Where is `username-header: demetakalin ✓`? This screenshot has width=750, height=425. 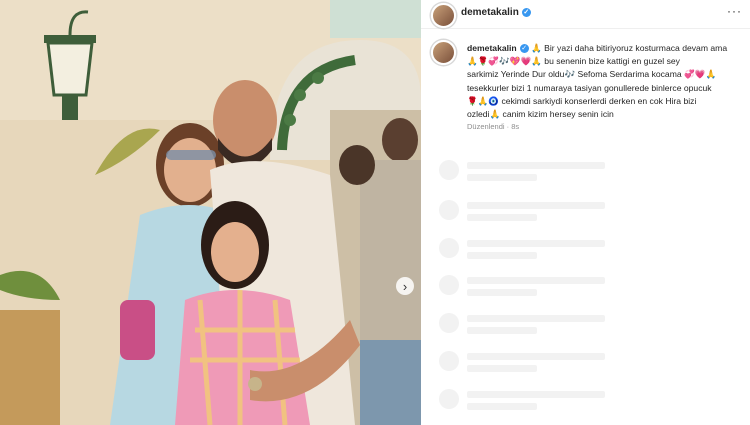 username-header: demetakalin ✓ is located at coordinates (496, 12).